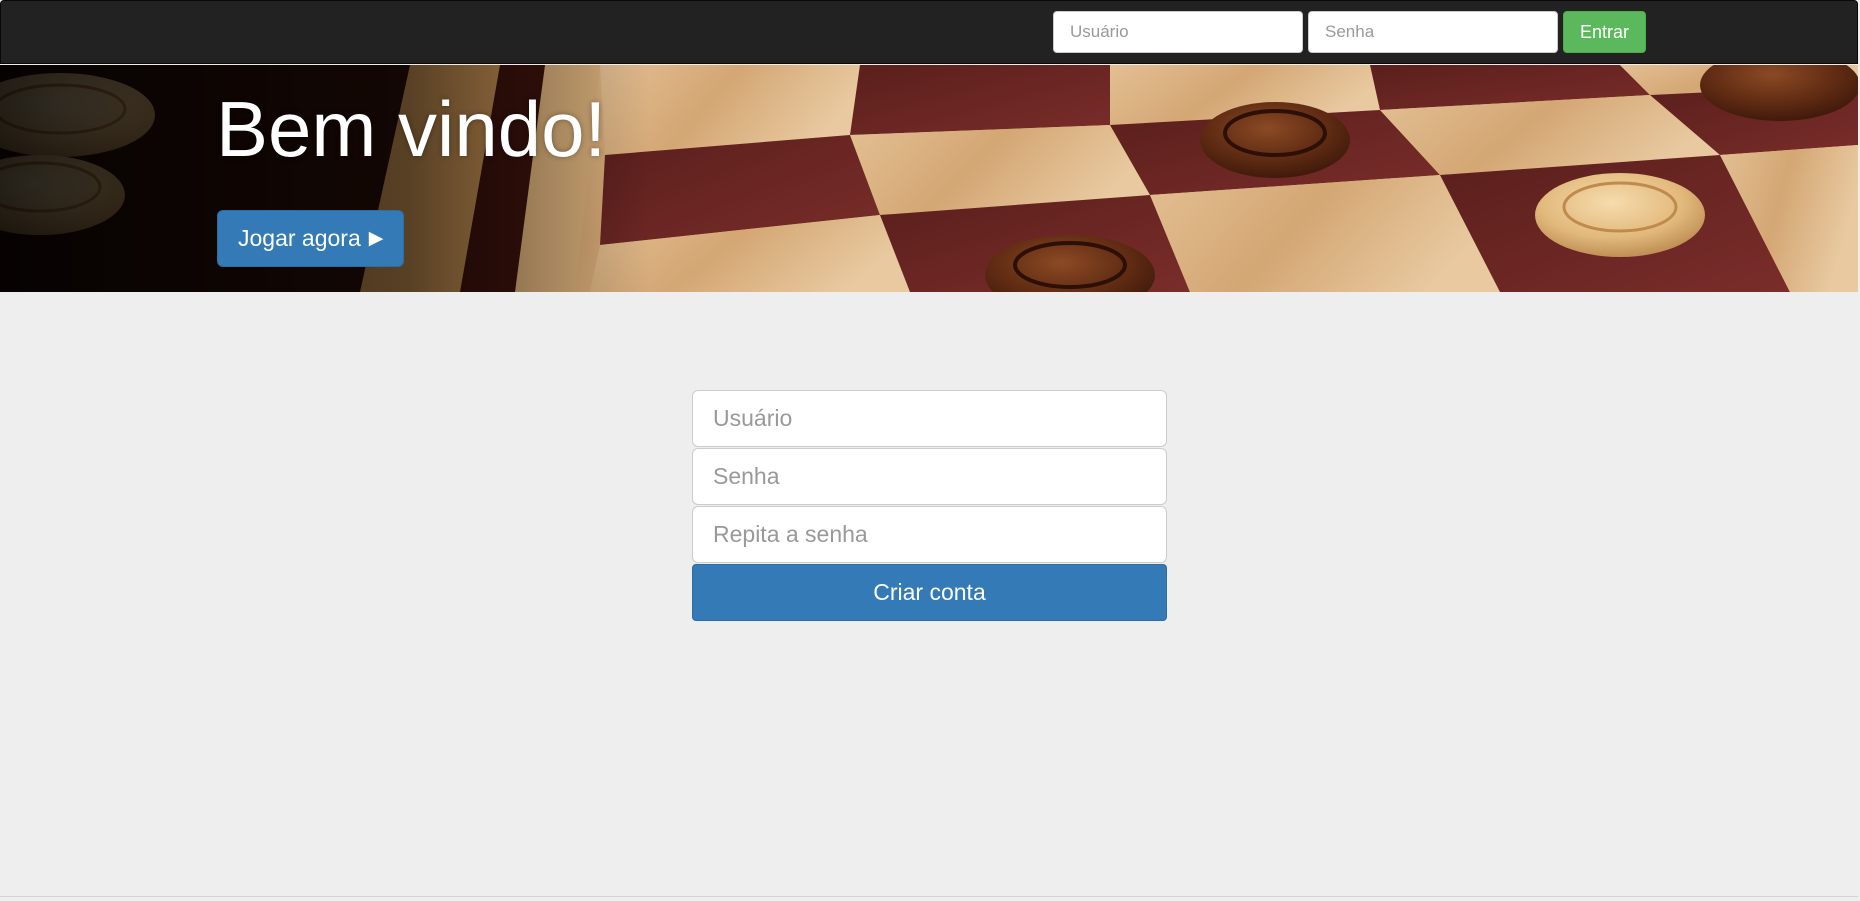 This screenshot has height=901, width=1860. I want to click on create-account-button: Criar conta, so click(929, 592).